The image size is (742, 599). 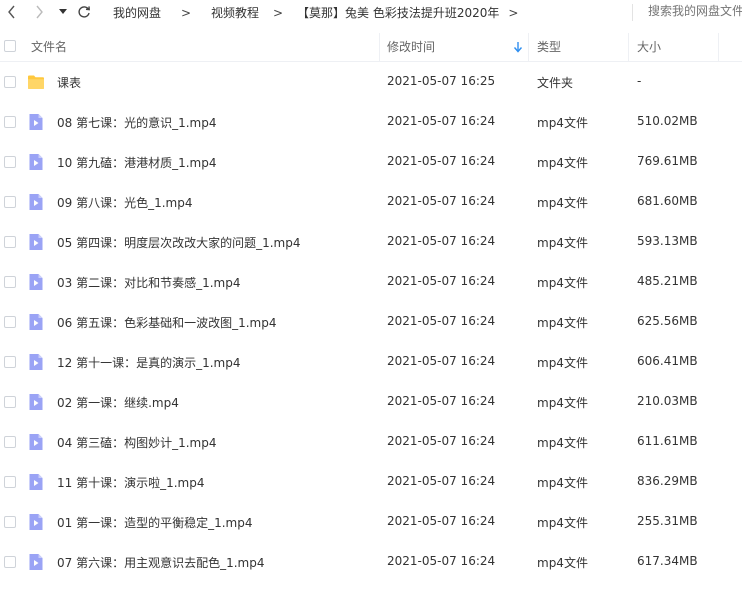 What do you see at coordinates (639, 81) in the screenshot?
I see `file-size: -` at bounding box center [639, 81].